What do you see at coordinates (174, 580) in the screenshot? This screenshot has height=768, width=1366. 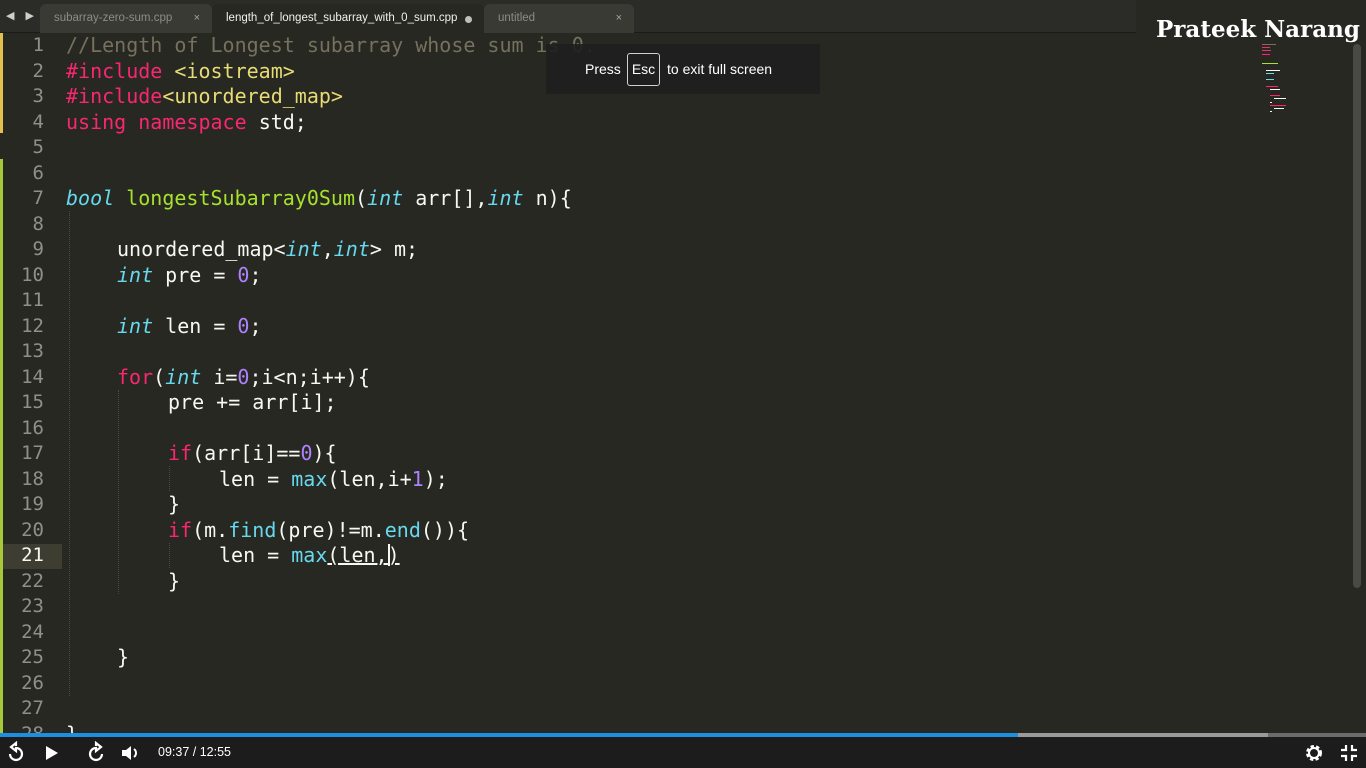 I see `code-line-22: }` at bounding box center [174, 580].